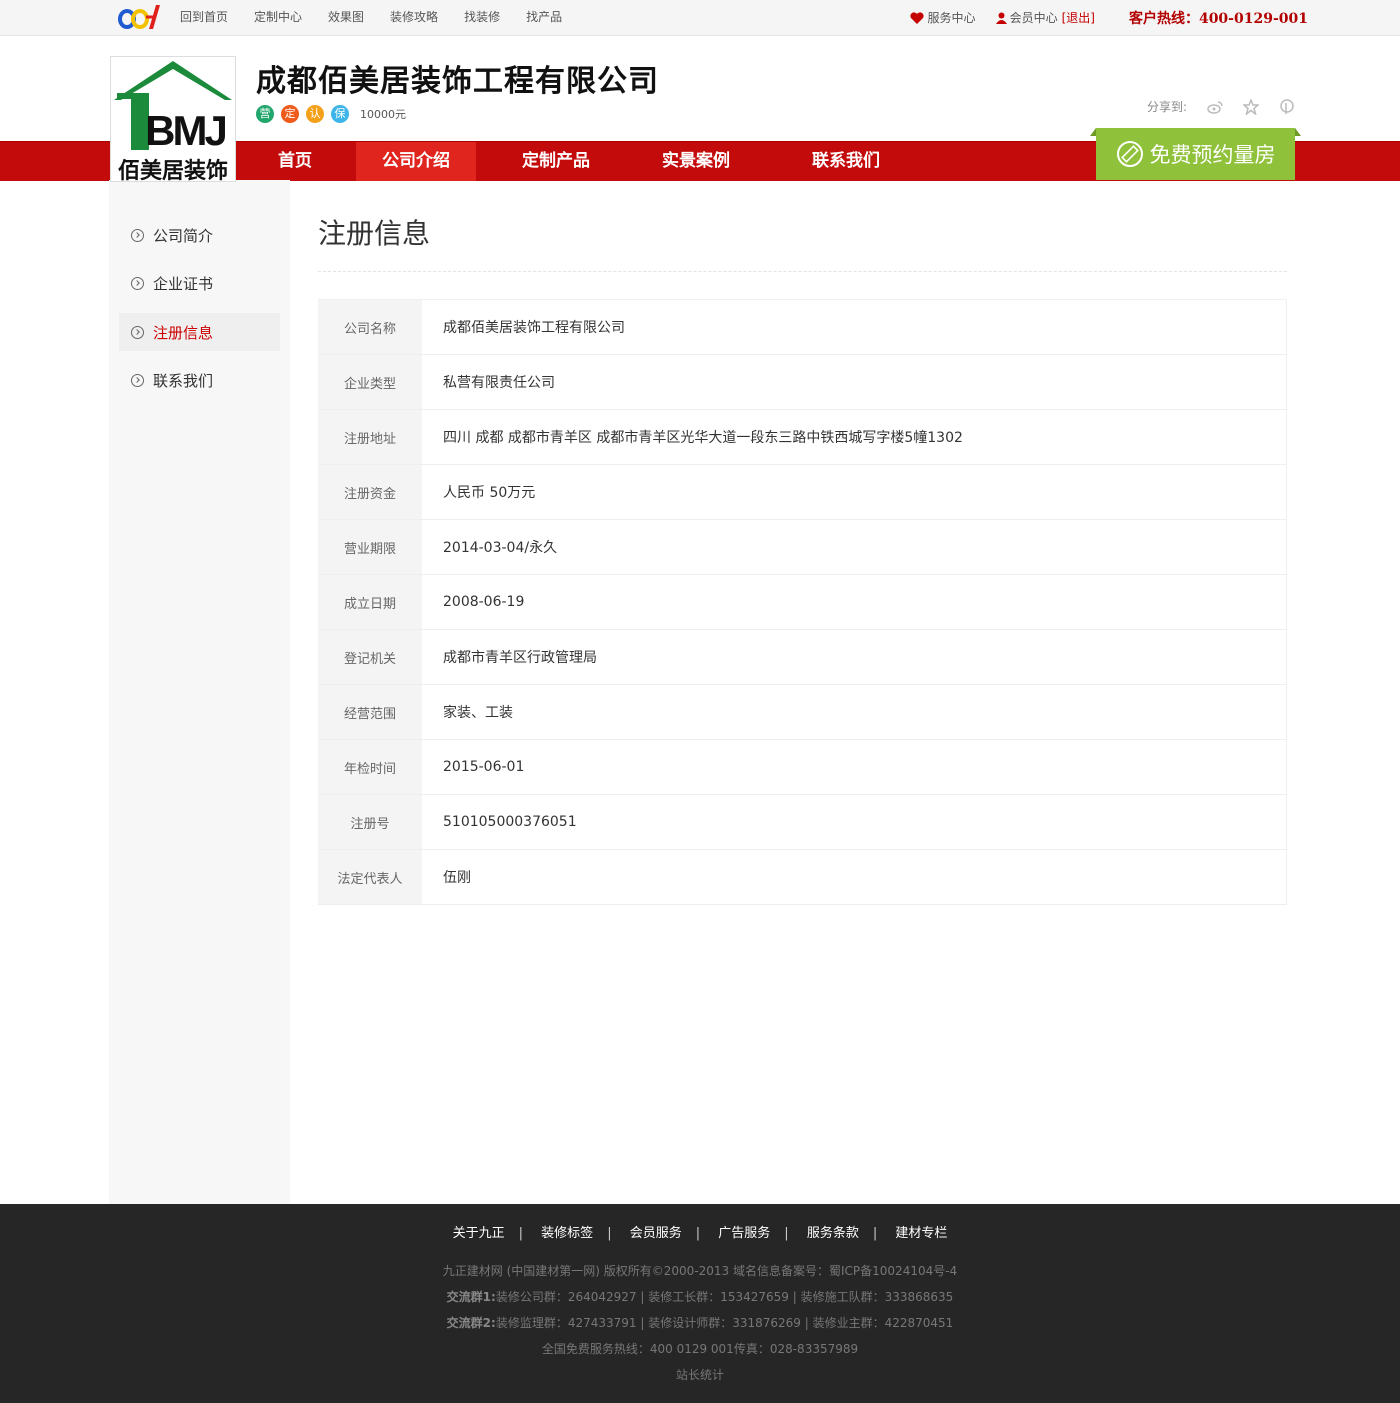 Image resolution: width=1400 pixels, height=1403 pixels. I want to click on footer-link-ad-services: 广告服务, so click(744, 1233).